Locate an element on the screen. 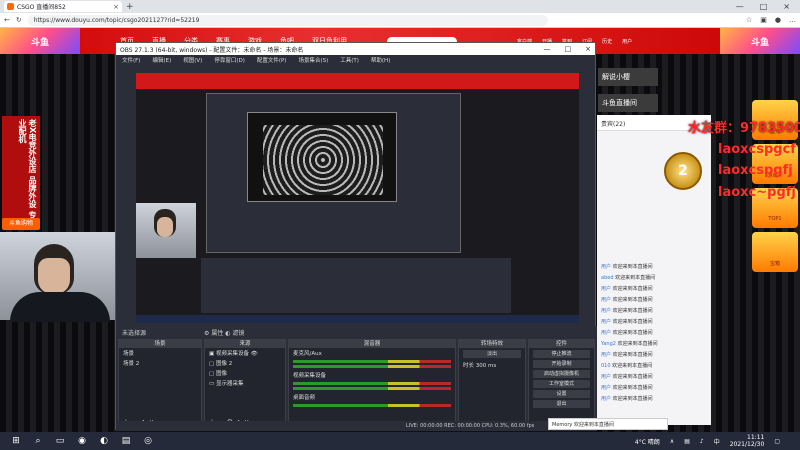 The image size is (800, 450). minimize-icon: — is located at coordinates (740, 6).